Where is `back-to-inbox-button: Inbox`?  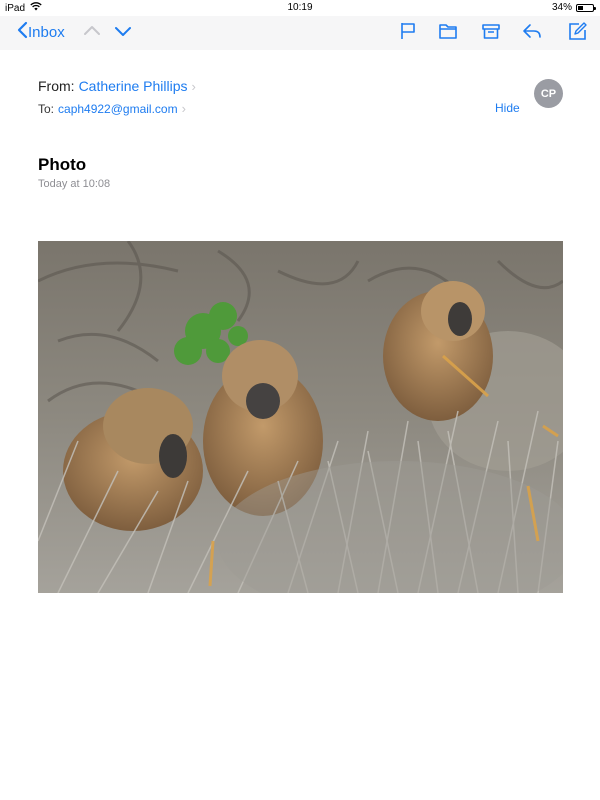
back-to-inbox-button: Inbox is located at coordinates (40, 32).